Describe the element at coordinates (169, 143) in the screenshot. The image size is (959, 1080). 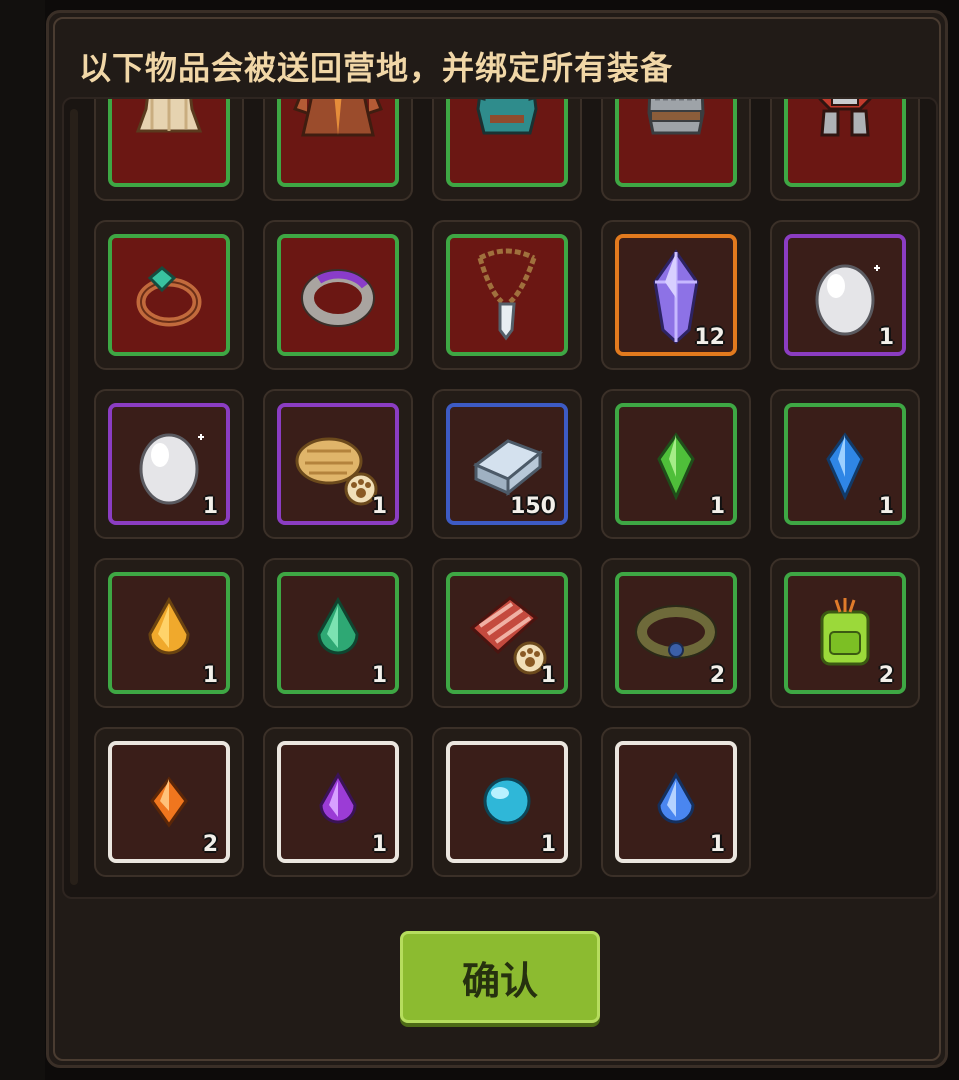
I see `item-tan-robe-armor` at that location.